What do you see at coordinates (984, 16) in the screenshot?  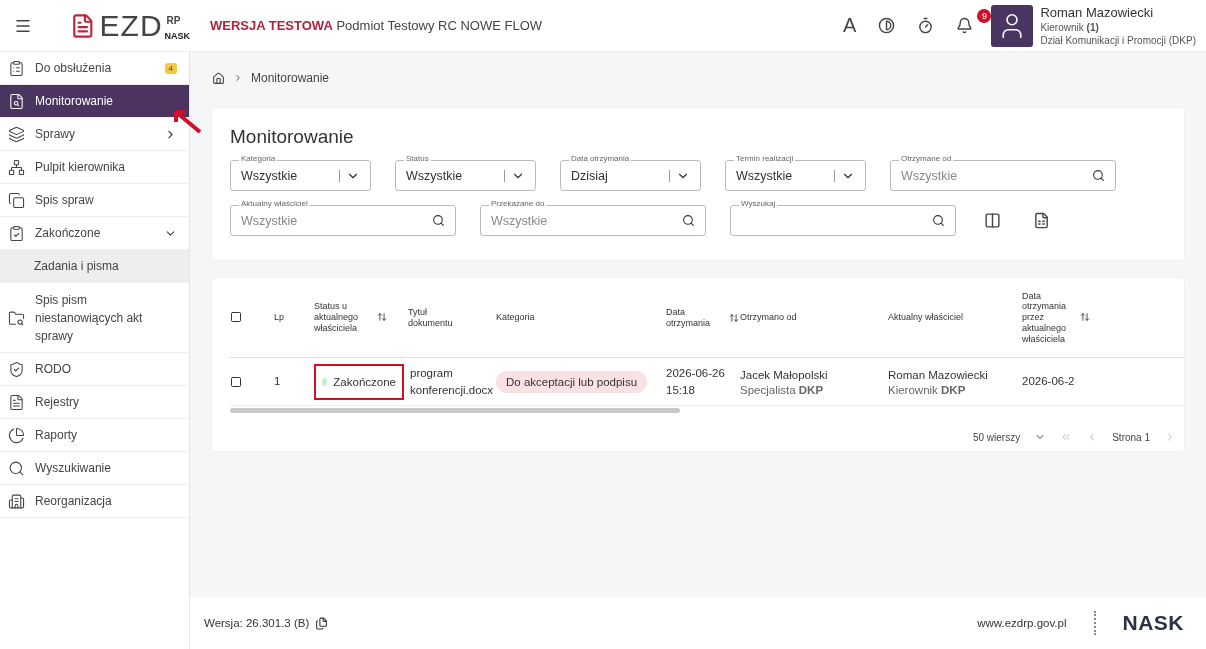 I see `notification-count: 9` at bounding box center [984, 16].